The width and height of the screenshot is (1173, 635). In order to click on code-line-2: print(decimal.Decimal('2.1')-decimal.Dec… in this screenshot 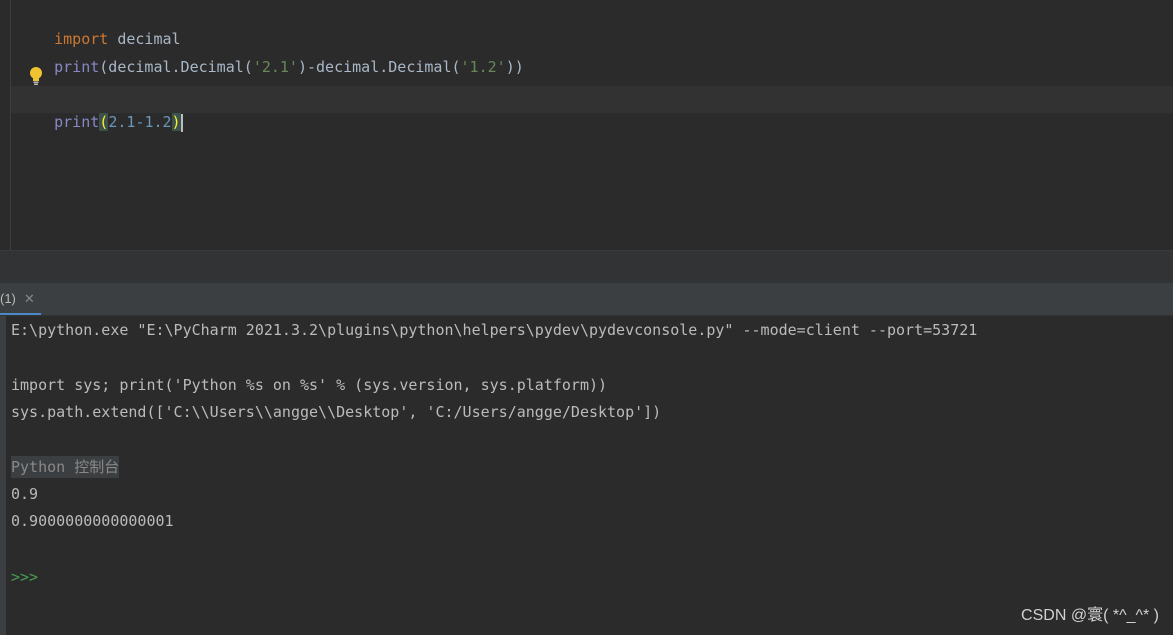, I will do `click(271, 55)`.